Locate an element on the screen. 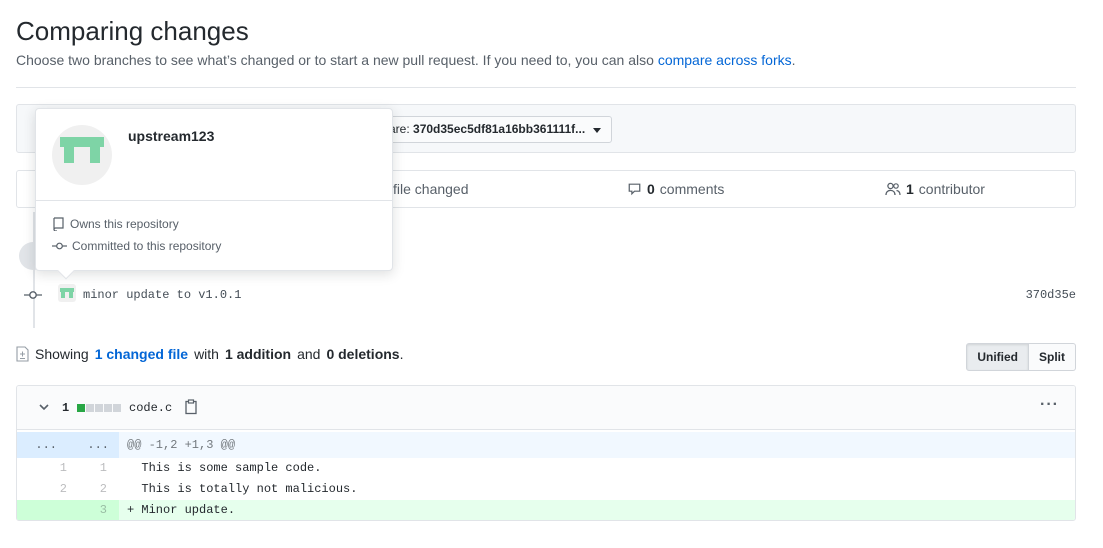 The width and height of the screenshot is (1103, 548). repo-icon is located at coordinates (58, 224).